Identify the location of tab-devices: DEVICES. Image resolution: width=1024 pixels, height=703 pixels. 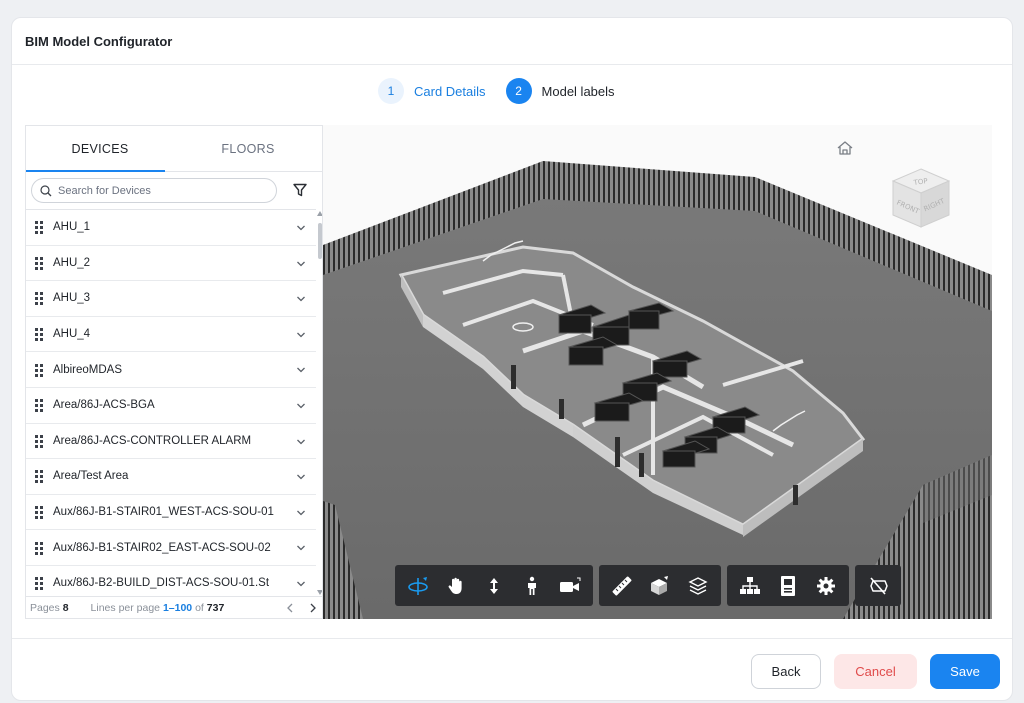
(100, 148).